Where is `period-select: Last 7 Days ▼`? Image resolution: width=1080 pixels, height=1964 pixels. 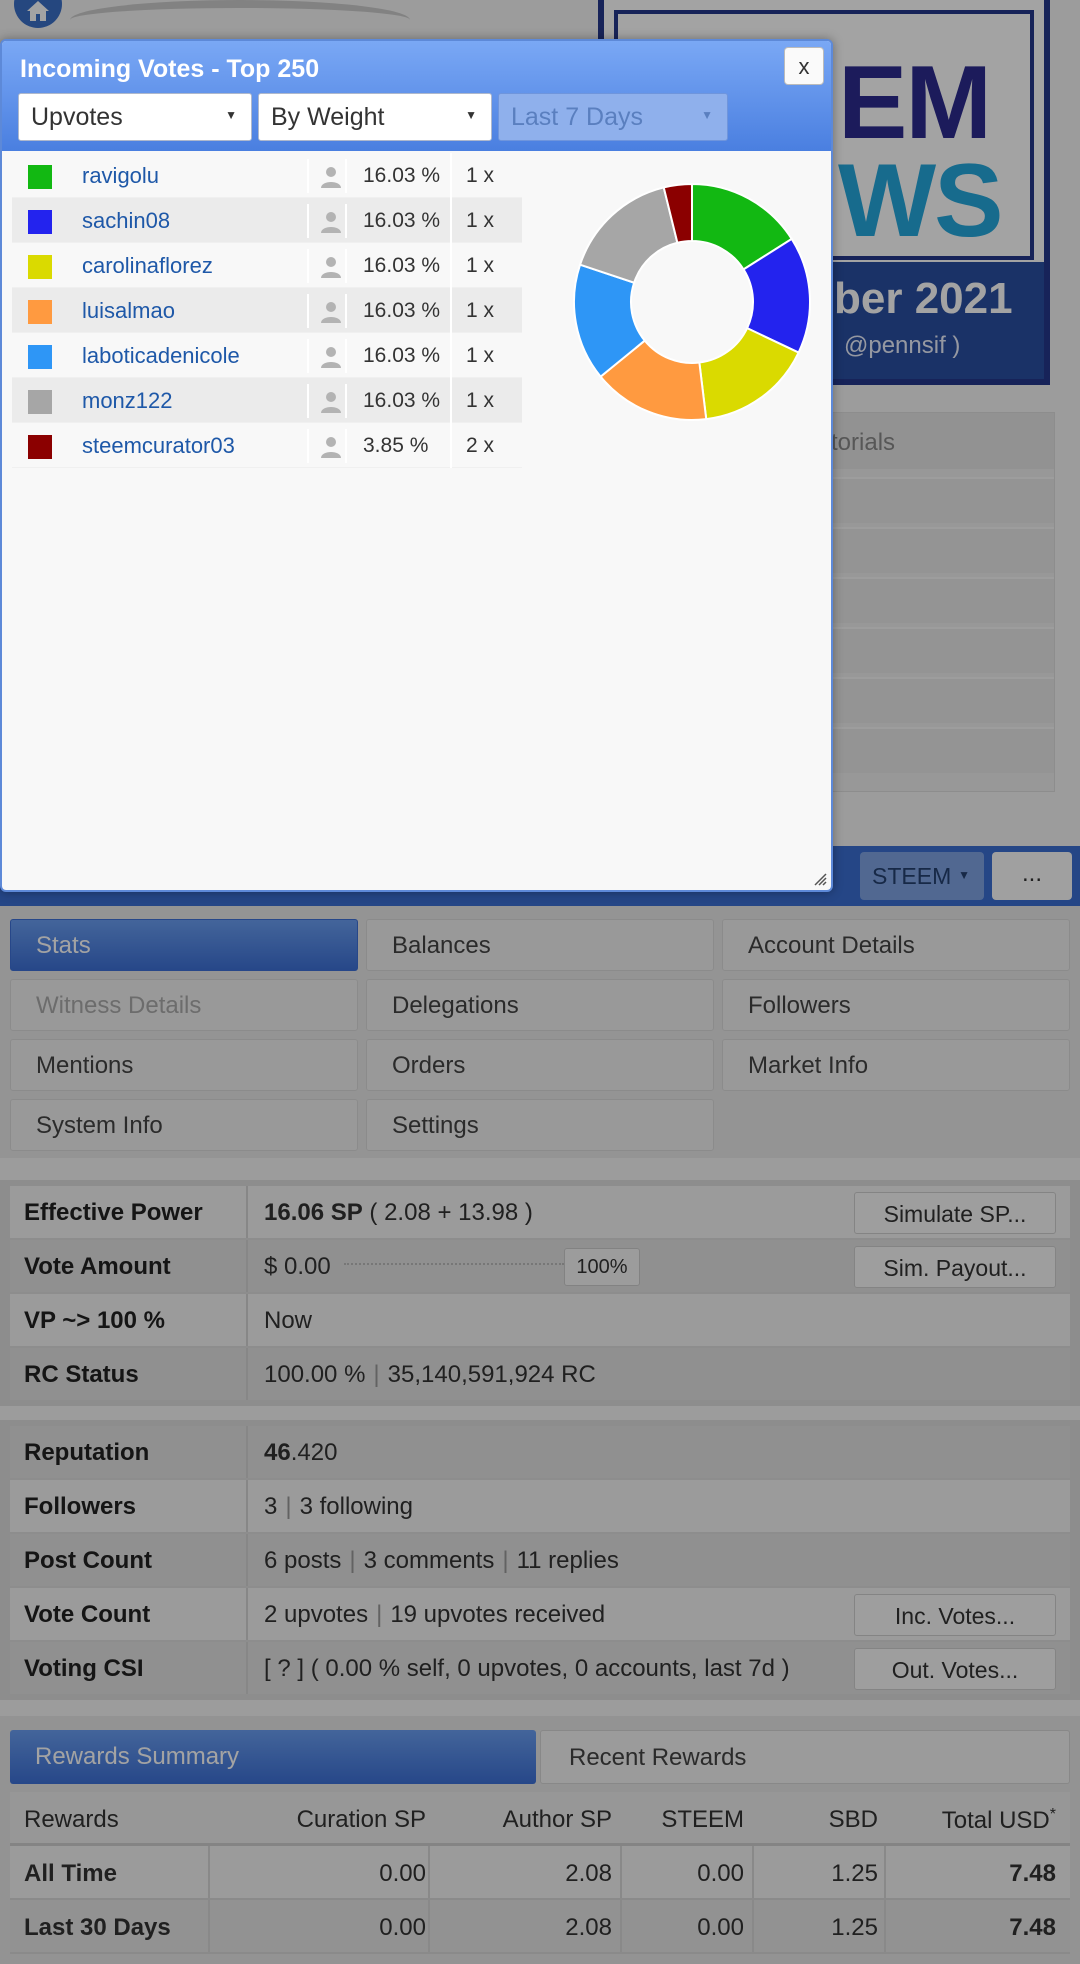
period-select: Last 7 Days ▼ is located at coordinates (613, 117).